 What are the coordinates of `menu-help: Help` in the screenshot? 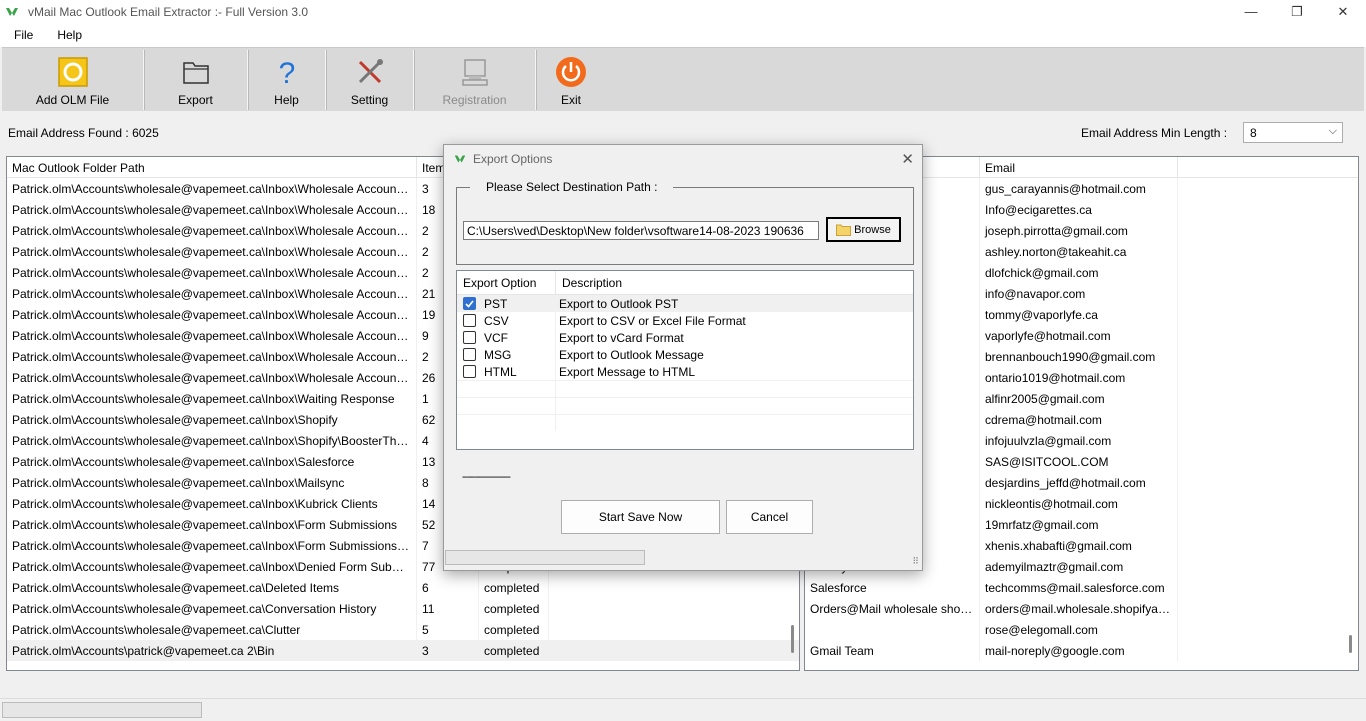 It's located at (67, 35).